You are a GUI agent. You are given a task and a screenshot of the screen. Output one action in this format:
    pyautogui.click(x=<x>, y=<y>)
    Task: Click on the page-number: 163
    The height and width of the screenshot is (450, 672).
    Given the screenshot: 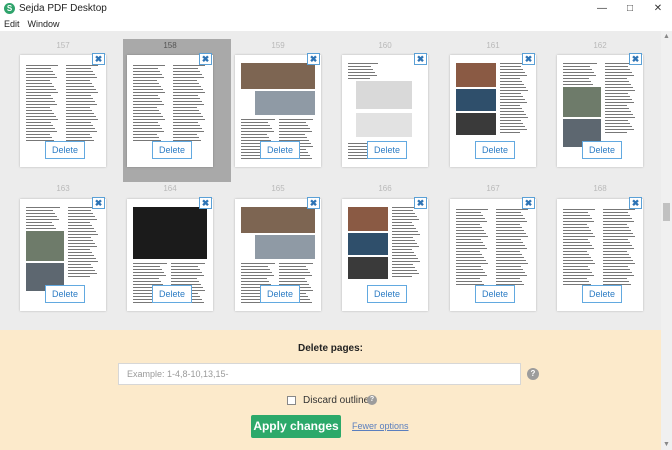 What is the action you would take?
    pyautogui.click(x=63, y=188)
    